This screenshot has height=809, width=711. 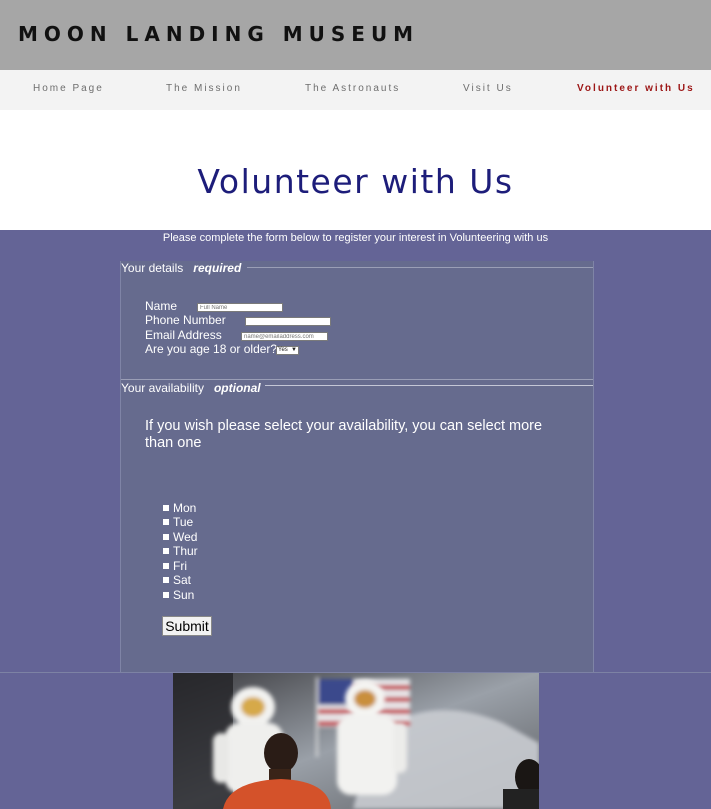 I want to click on details-legend: Your details required, so click(x=181, y=268).